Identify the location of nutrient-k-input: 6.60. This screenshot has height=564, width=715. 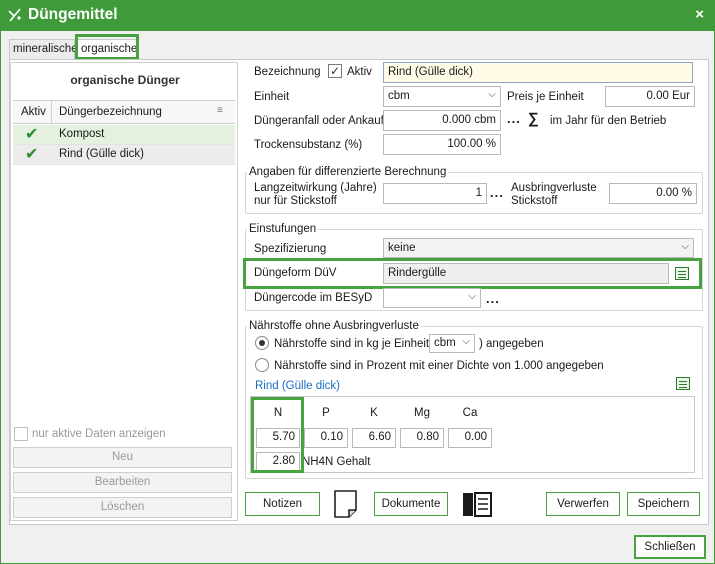
(374, 438).